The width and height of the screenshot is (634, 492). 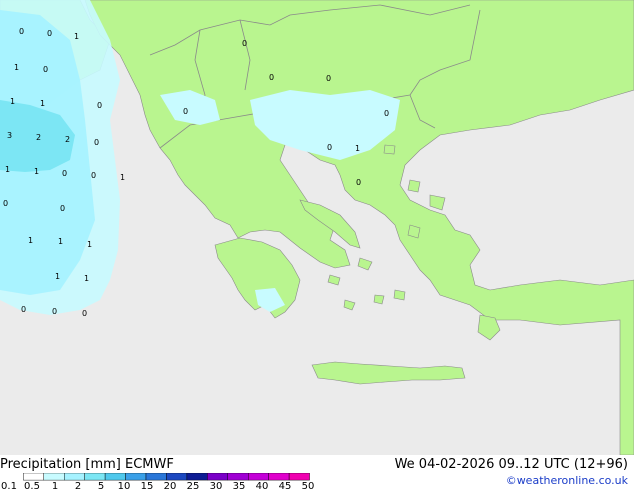 What do you see at coordinates (147, 486) in the screenshot?
I see `legend-tick-label: 15` at bounding box center [147, 486].